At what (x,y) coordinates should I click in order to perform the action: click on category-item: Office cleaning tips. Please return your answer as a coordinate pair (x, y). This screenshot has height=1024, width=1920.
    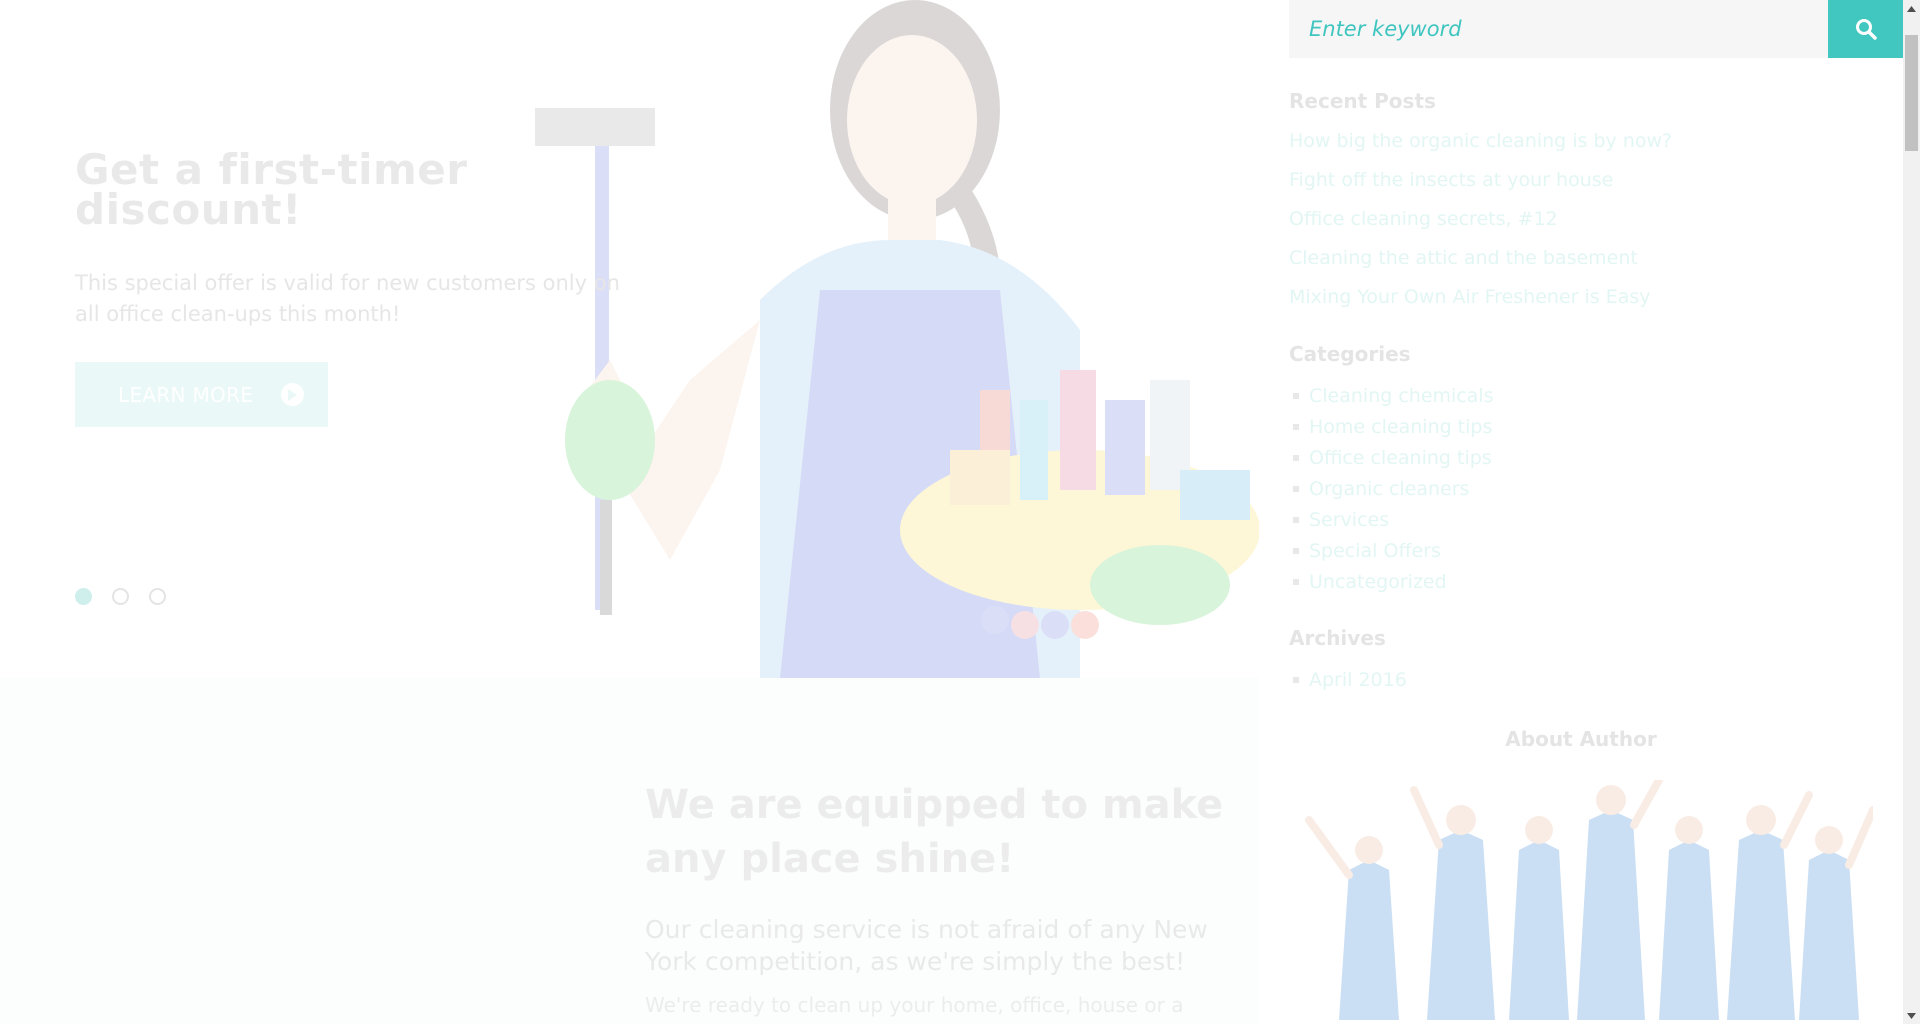
    Looking at the image, I should click on (1392, 458).